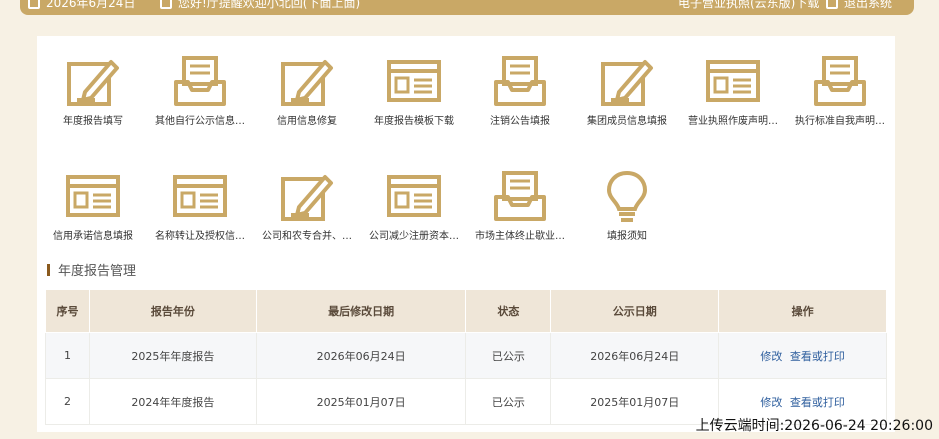  What do you see at coordinates (307, 121) in the screenshot?
I see `tile-label: 信用信息修复` at bounding box center [307, 121].